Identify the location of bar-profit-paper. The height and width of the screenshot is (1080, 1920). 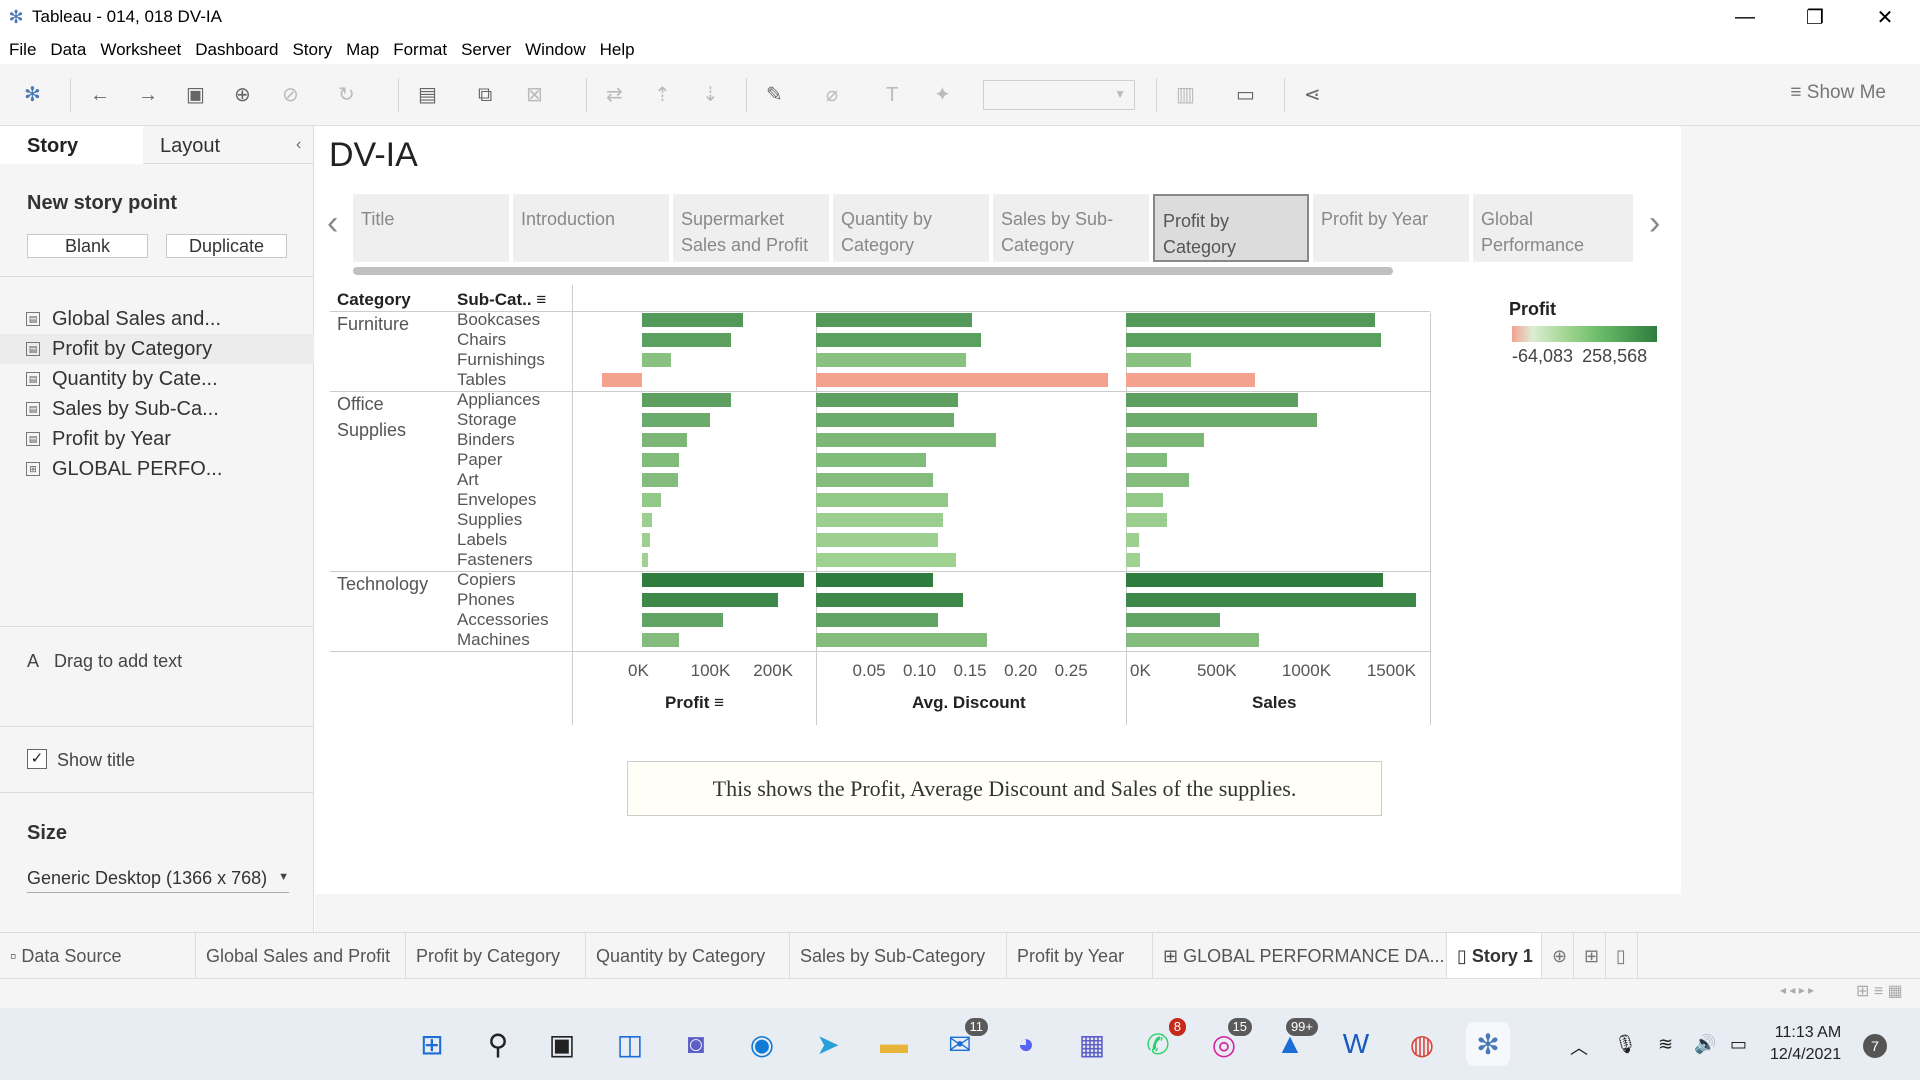
(661, 460).